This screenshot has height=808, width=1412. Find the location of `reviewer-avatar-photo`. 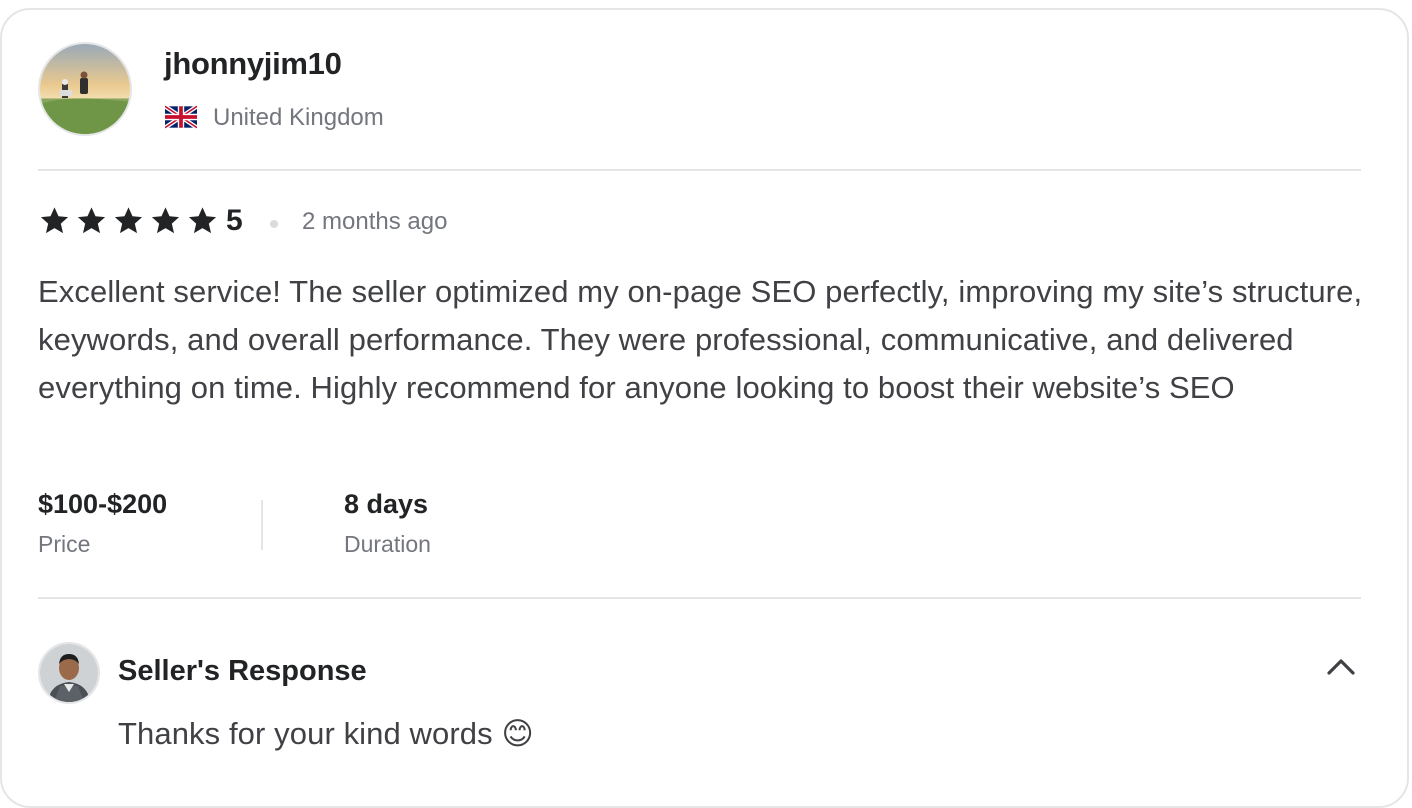

reviewer-avatar-photo is located at coordinates (85, 89).